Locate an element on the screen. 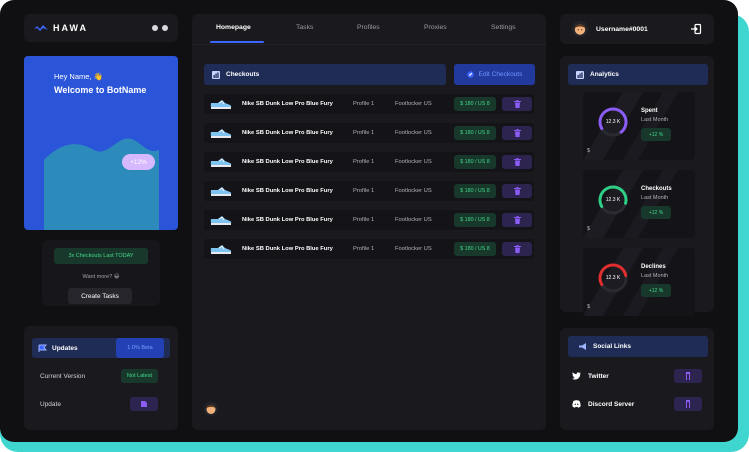  current-version-row: Current Version Not Latest is located at coordinates (101, 376).